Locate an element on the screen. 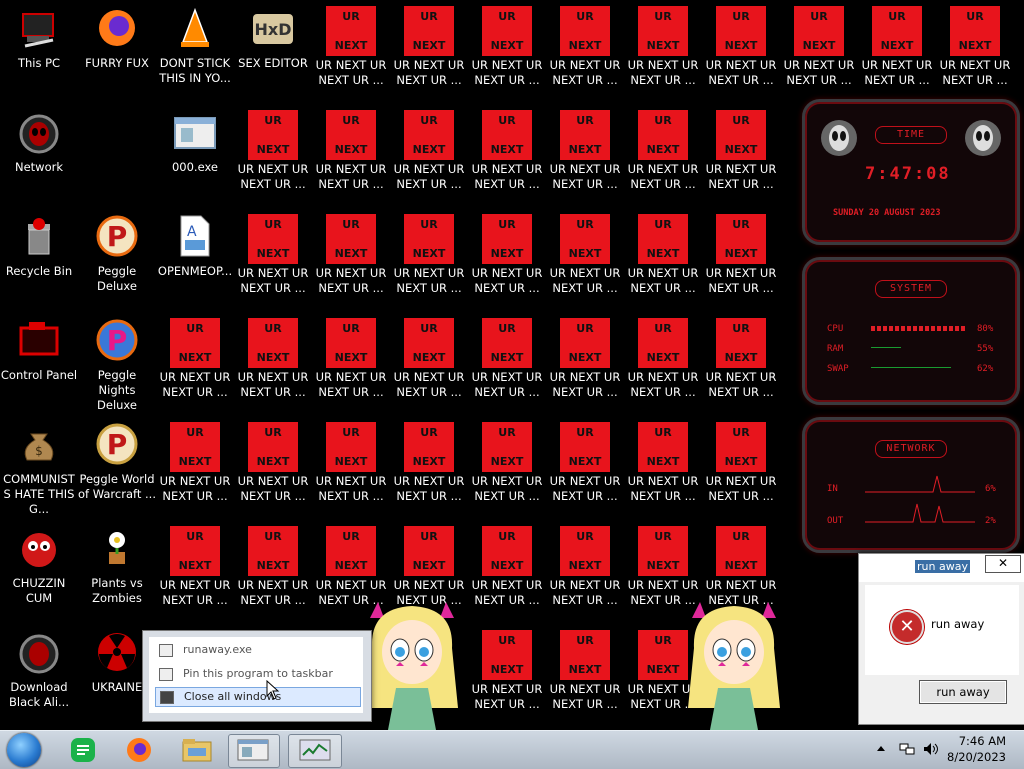 Image resolution: width=1024 pixels, height=769 pixels. icon-peggle-deluxe: P Peggle Deluxe is located at coordinates (117, 258).